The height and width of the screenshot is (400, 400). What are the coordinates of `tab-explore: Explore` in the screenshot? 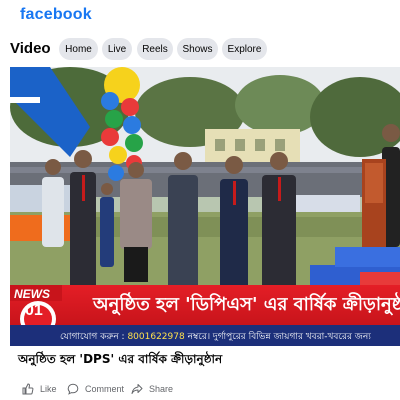 It's located at (244, 49).